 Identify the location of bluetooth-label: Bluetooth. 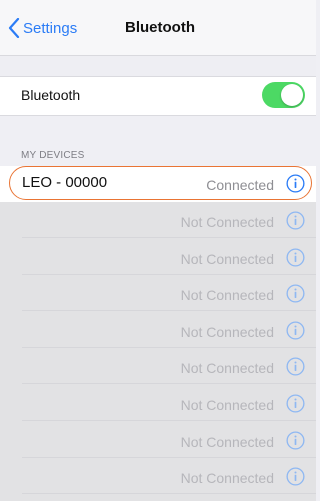
(51, 95).